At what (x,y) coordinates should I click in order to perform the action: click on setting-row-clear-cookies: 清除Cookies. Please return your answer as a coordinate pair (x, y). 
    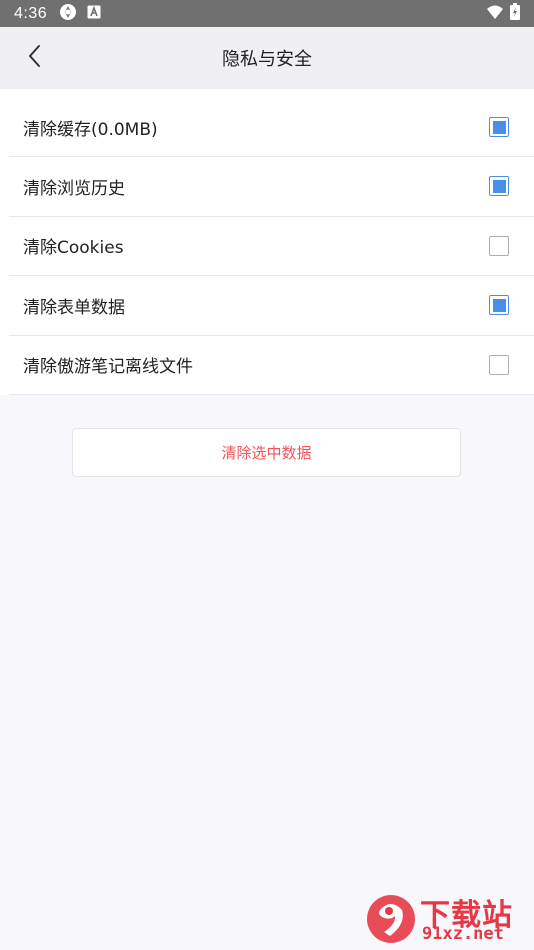
    Looking at the image, I should click on (271, 246).